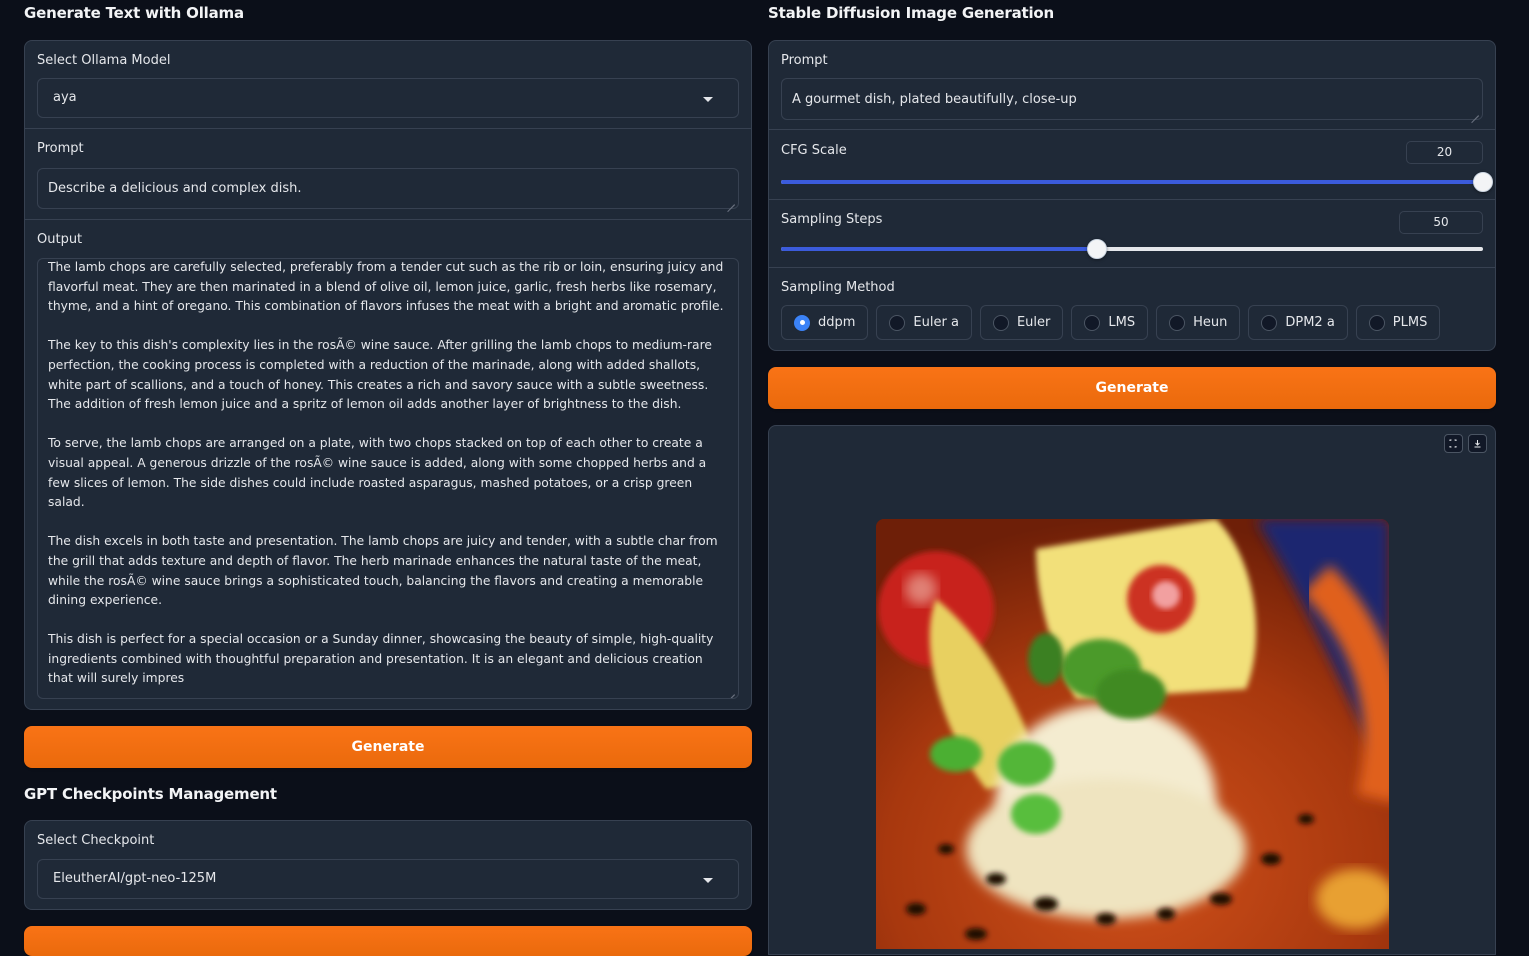 The height and width of the screenshot is (956, 1529). What do you see at coordinates (1132, 182) in the screenshot?
I see `cfg-scale-slider-fill` at bounding box center [1132, 182].